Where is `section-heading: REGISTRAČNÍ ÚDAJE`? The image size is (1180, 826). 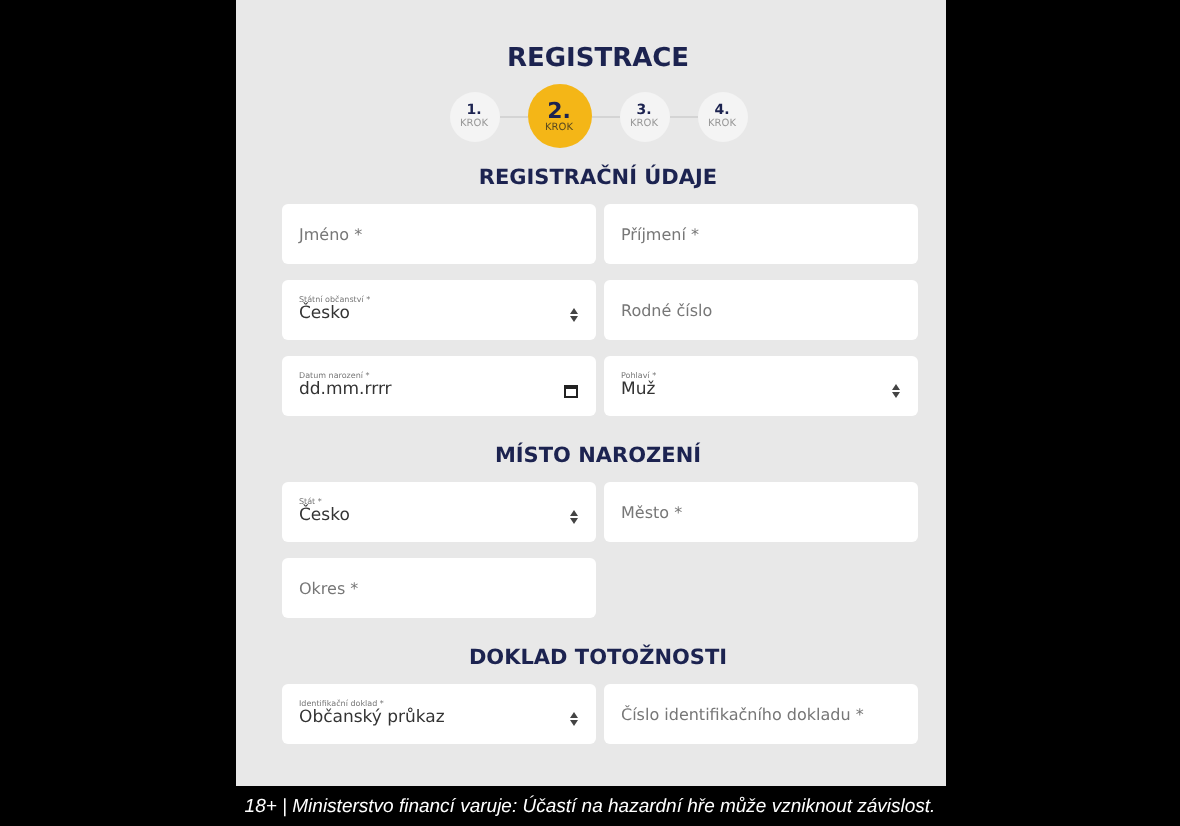
section-heading: REGISTRAČNÍ ÚDAJE is located at coordinates (598, 178).